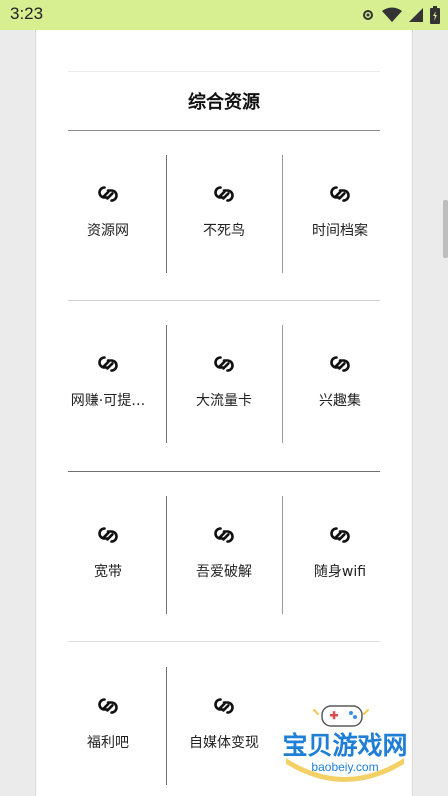 The image size is (448, 796). What do you see at coordinates (224, 401) in the screenshot?
I see `resource-item-label: 大流量卡` at bounding box center [224, 401].